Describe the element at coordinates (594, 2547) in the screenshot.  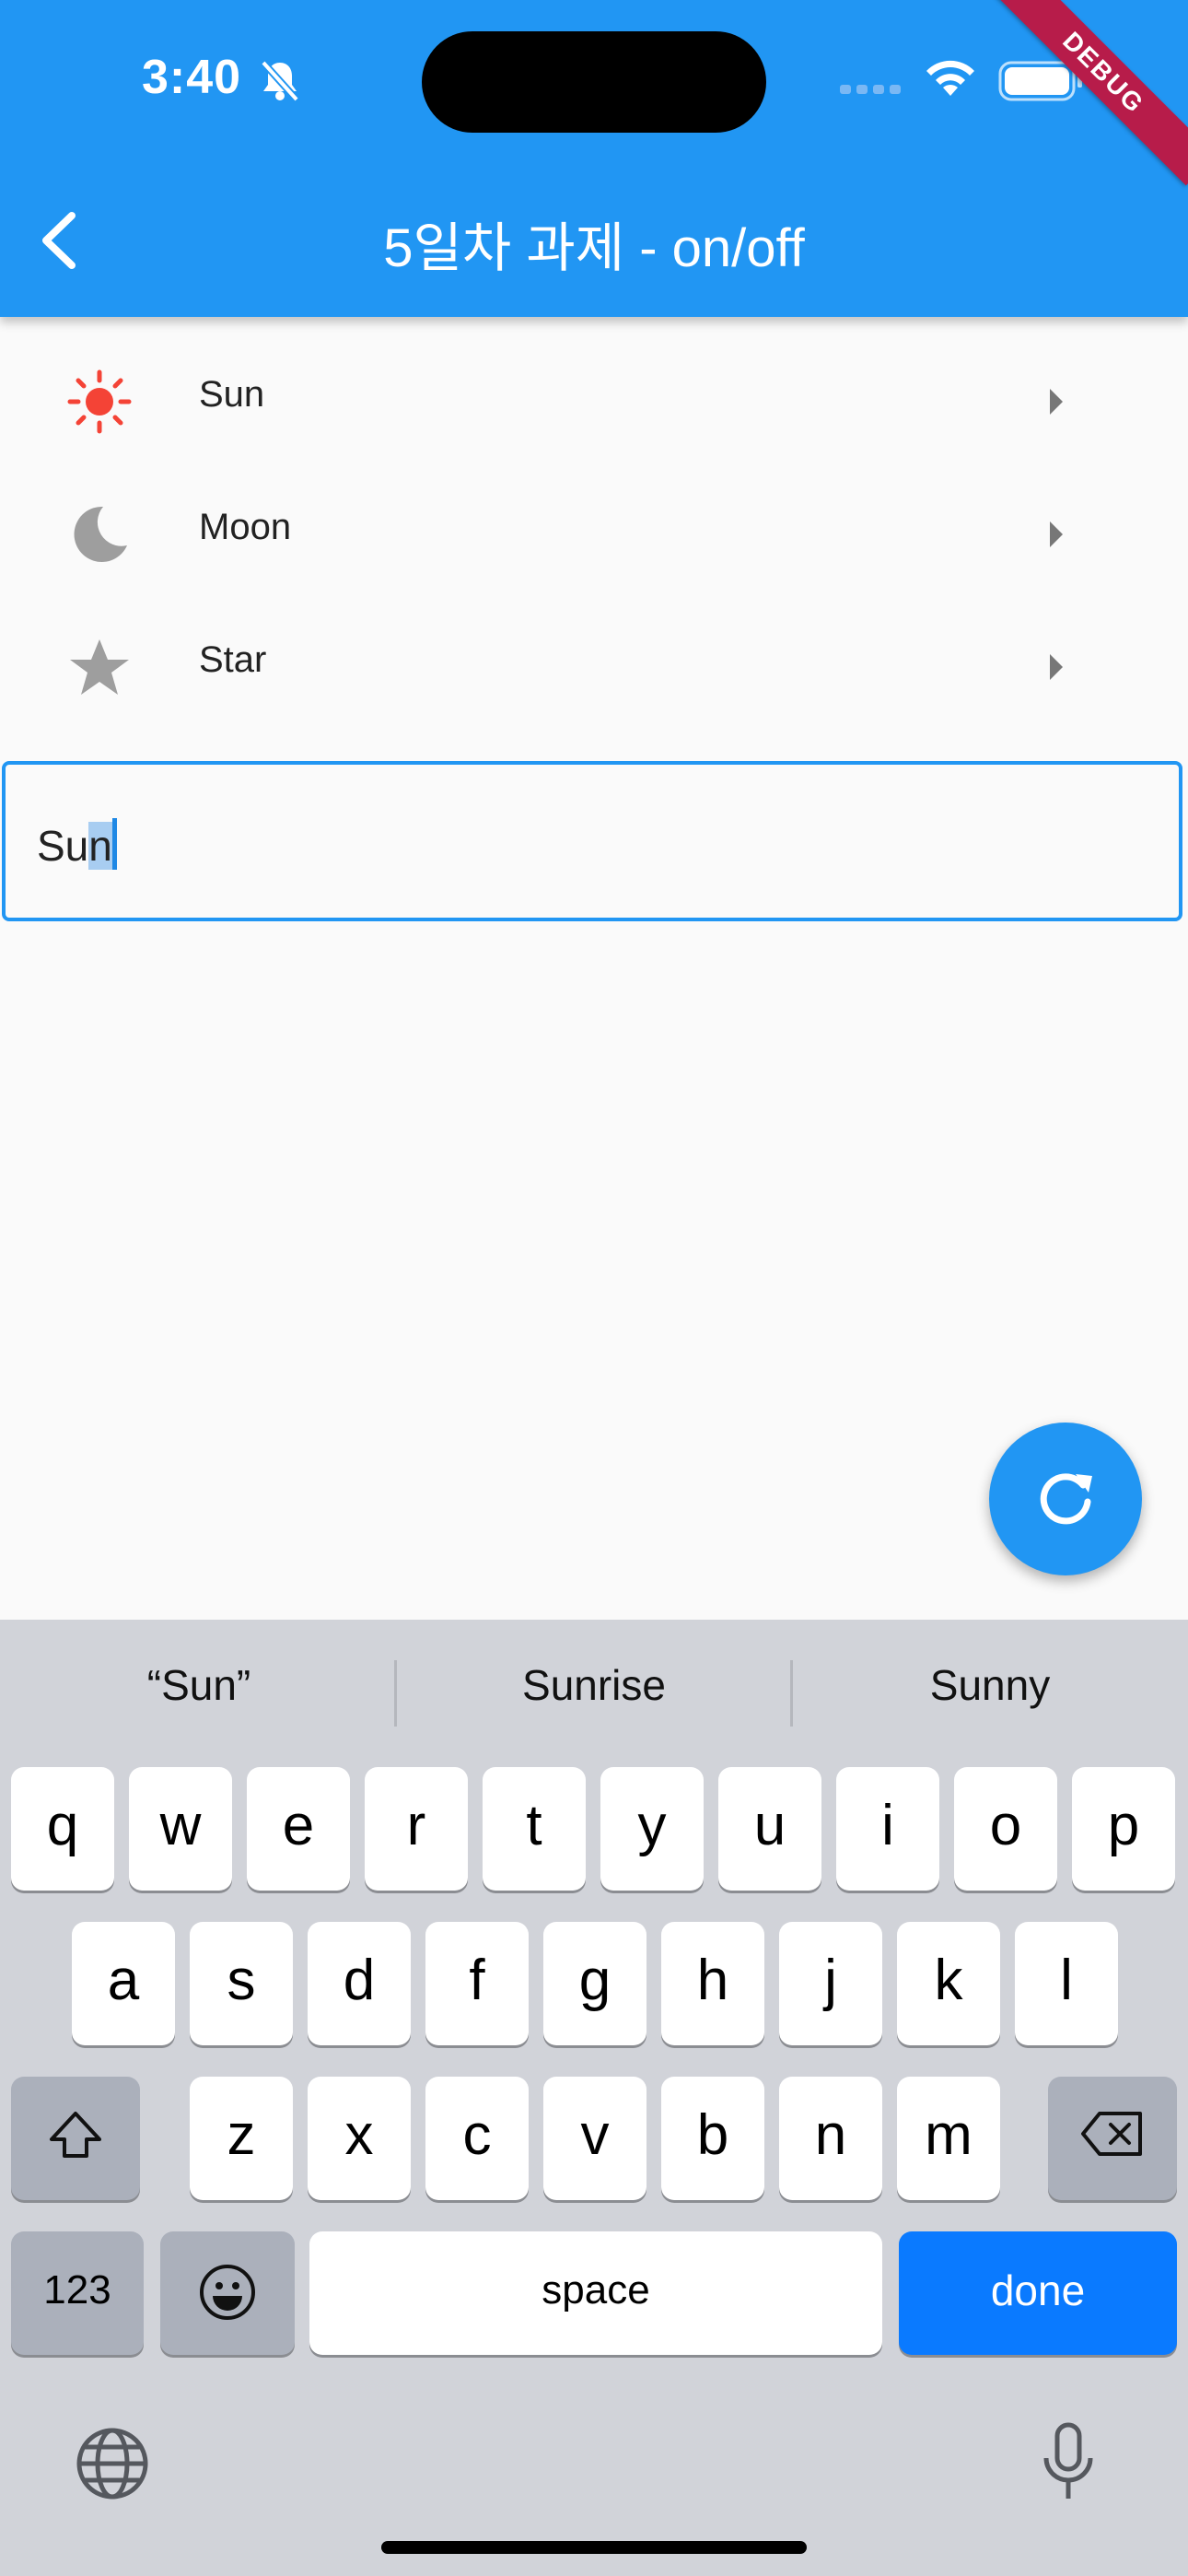
I see `home-indicator` at that location.